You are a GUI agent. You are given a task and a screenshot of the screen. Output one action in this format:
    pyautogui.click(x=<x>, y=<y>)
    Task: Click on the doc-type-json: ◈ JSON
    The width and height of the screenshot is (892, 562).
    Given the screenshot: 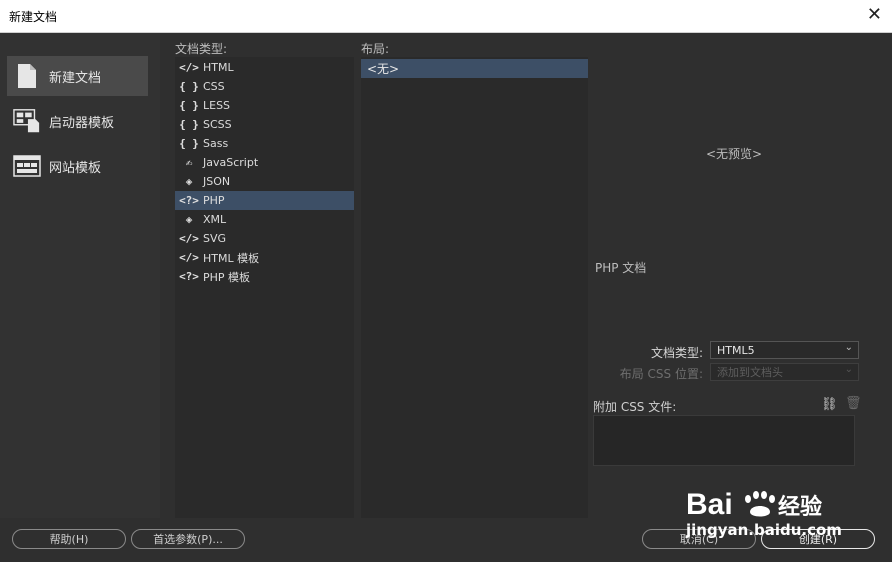 What is the action you would take?
    pyautogui.click(x=264, y=181)
    